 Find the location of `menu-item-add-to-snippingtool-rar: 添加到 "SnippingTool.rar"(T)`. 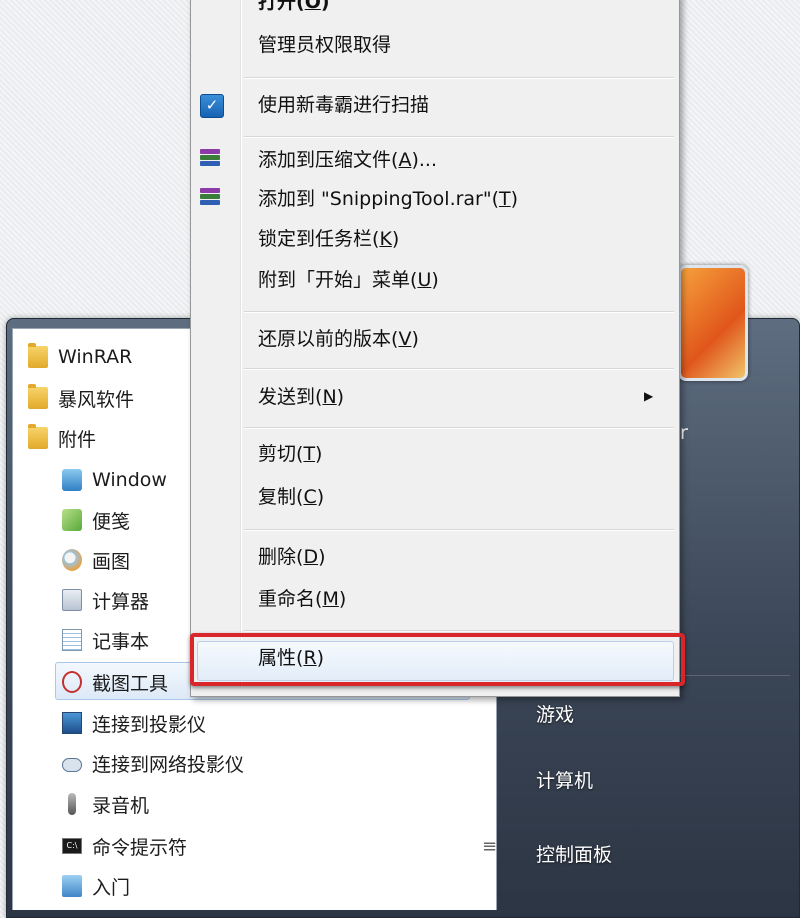

menu-item-add-to-snippingtool-rar: 添加到 "SnippingTool.rar"(T) is located at coordinates (388, 199).